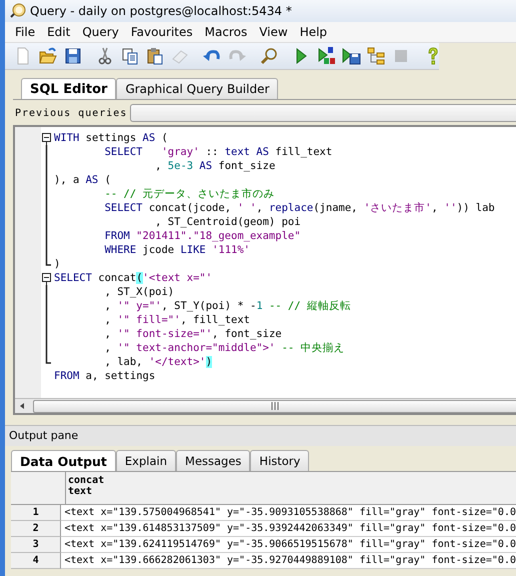 The width and height of the screenshot is (516, 576). Describe the element at coordinates (82, 180) in the screenshot. I see `code-line: ), a AS (` at that location.